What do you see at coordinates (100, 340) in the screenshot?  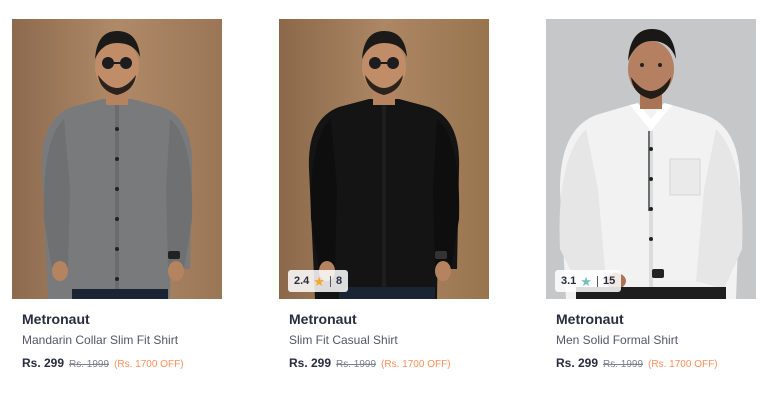 I see `product-name: Mandarin Collar Slim Fit Shirt` at bounding box center [100, 340].